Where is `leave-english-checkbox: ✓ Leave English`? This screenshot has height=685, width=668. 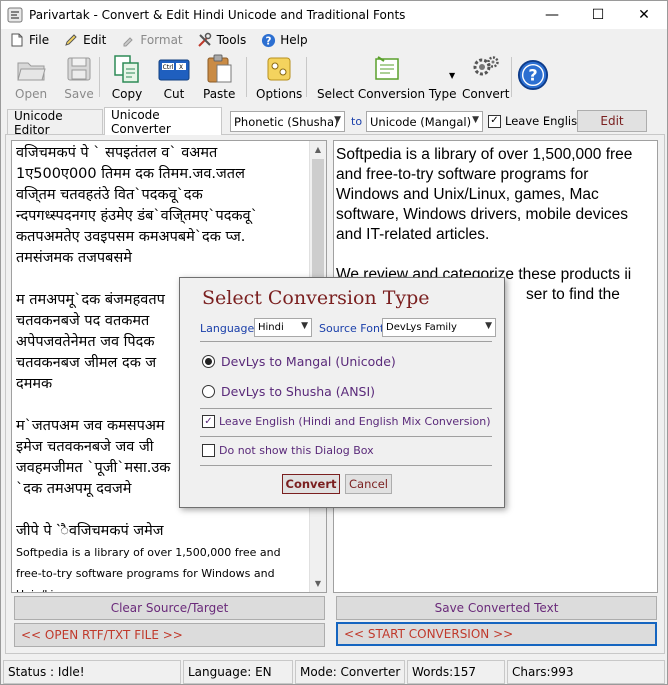
leave-english-checkbox: ✓ Leave English is located at coordinates (536, 121).